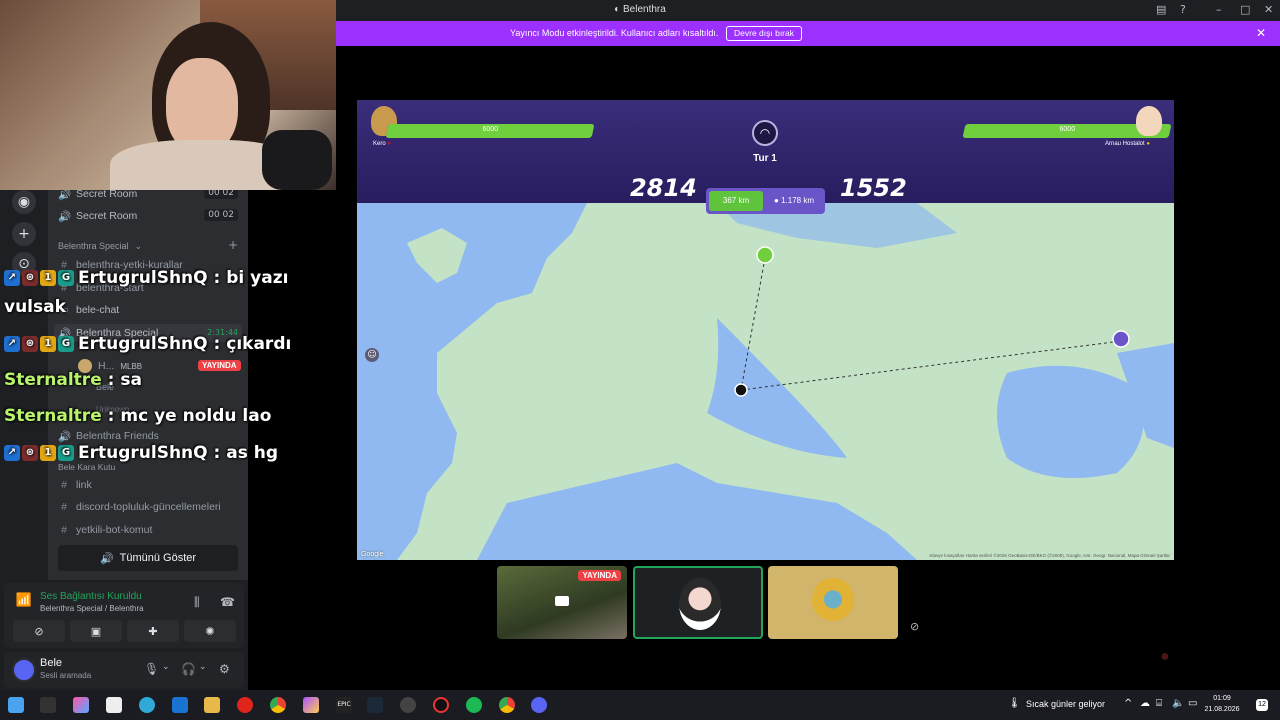  Describe the element at coordinates (107, 216) in the screenshot. I see `channel-label: Secret Room` at that location.